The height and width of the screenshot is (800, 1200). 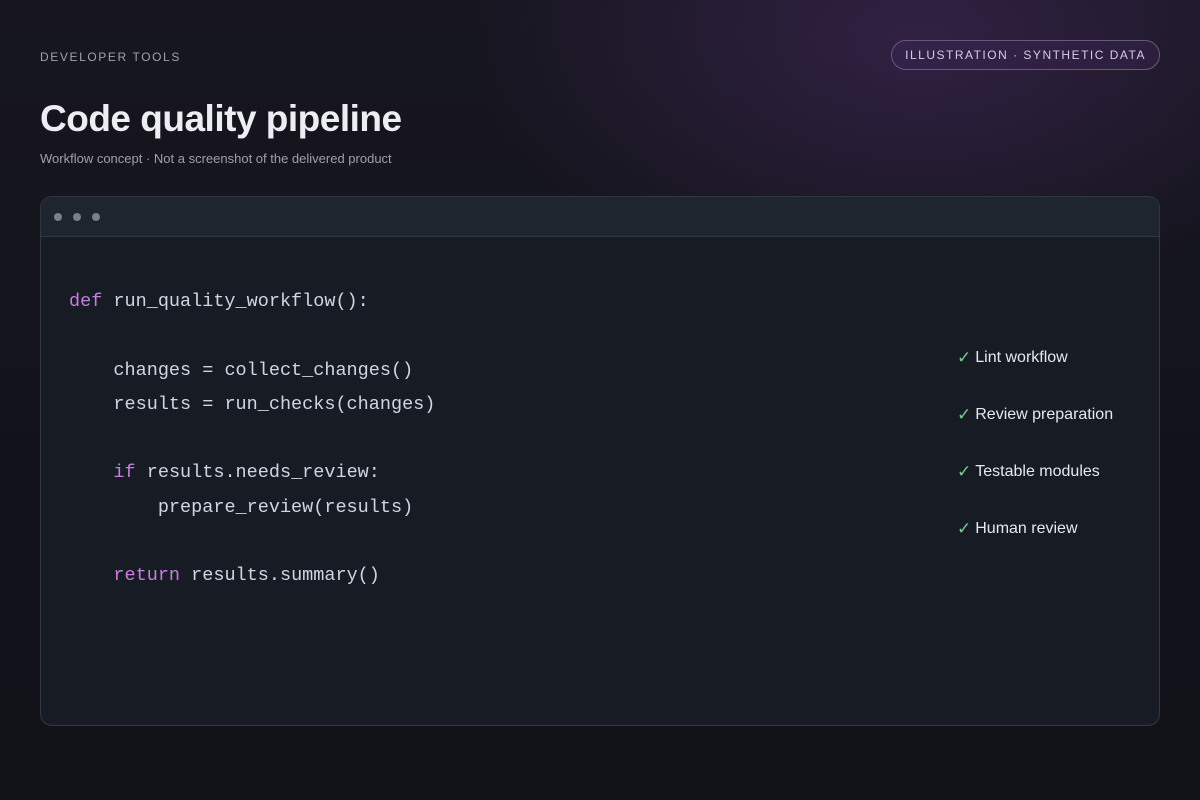 What do you see at coordinates (221, 118) in the screenshot?
I see `page-title: Code quality pipeline` at bounding box center [221, 118].